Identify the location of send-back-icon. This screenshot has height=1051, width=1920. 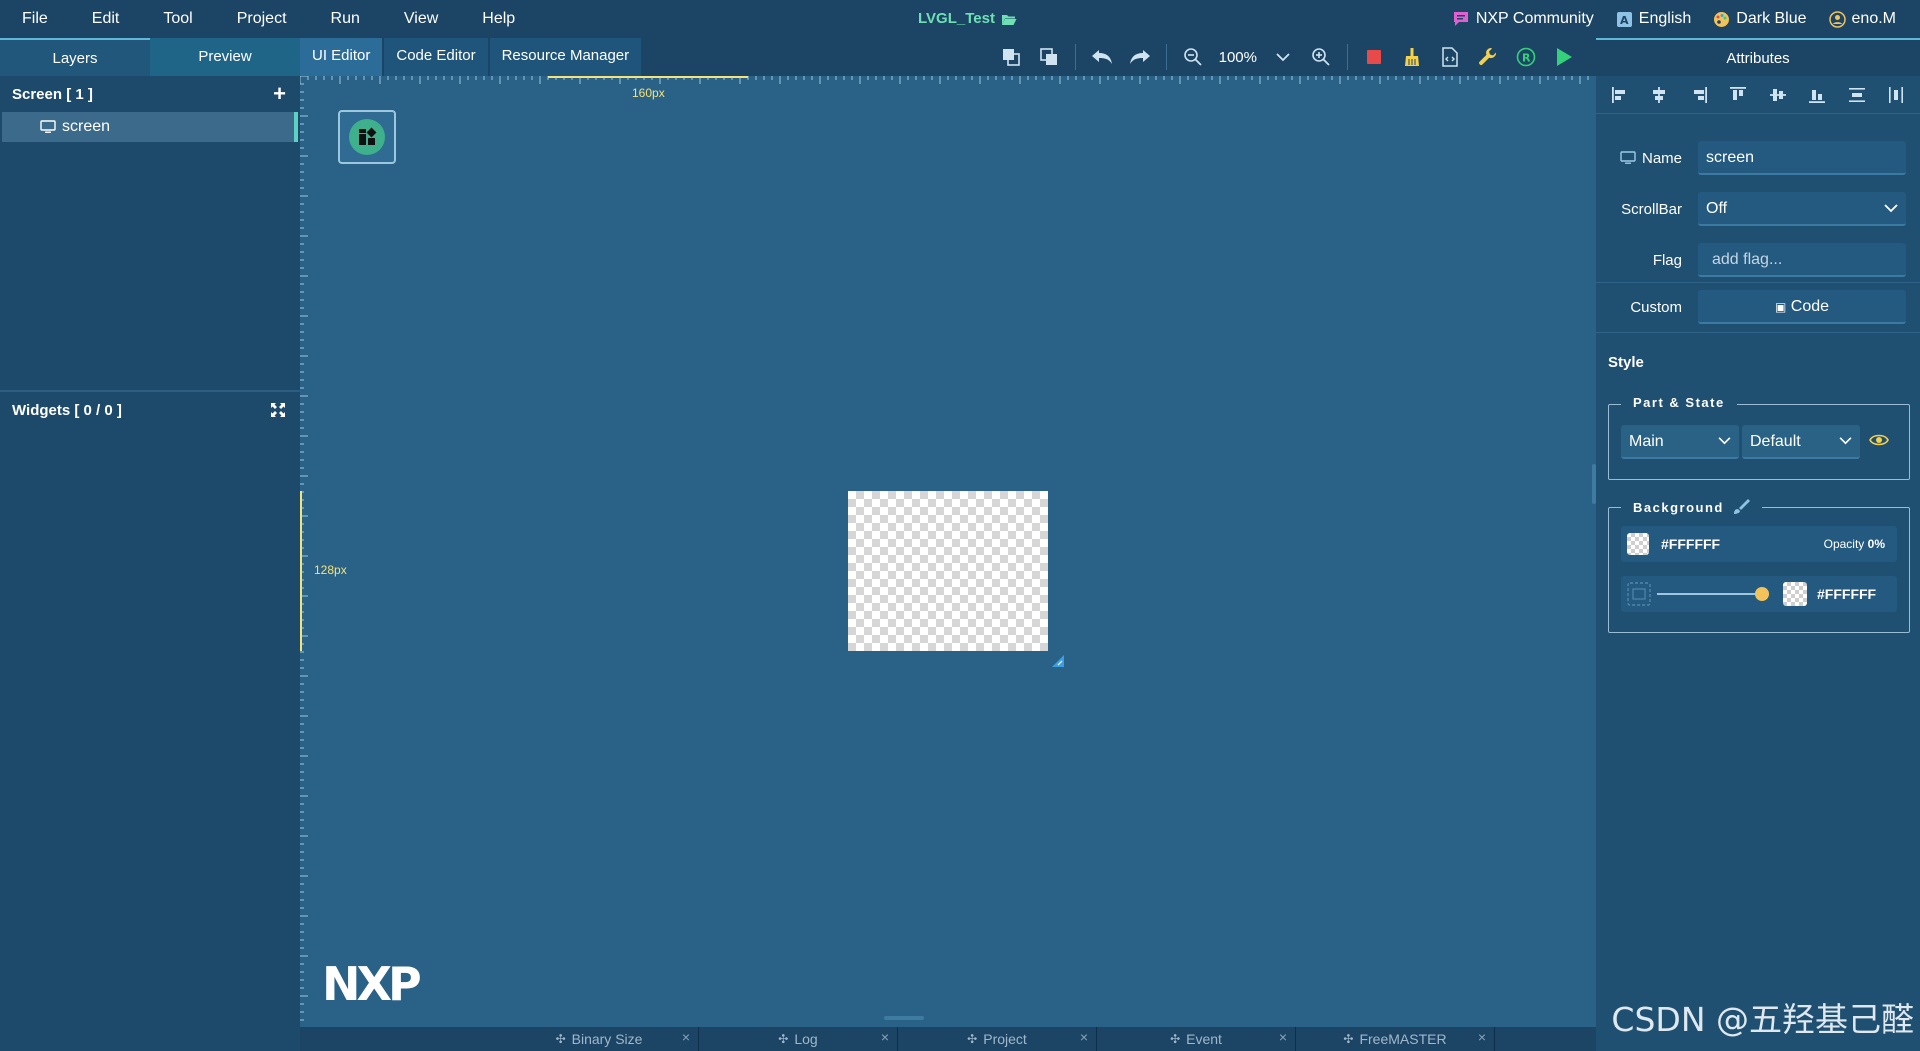
(1048, 56).